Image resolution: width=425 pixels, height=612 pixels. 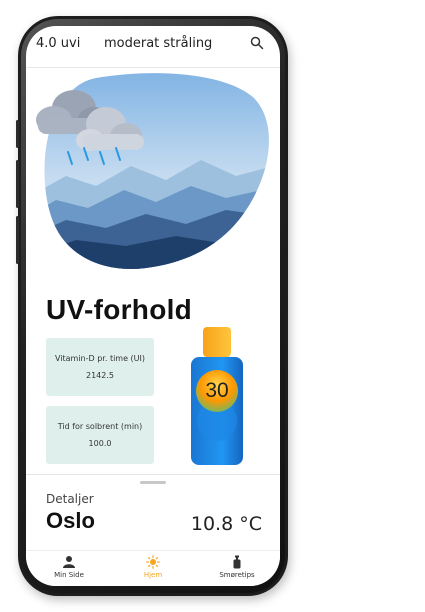 I want to click on lotion-icon, so click(x=237, y=562).